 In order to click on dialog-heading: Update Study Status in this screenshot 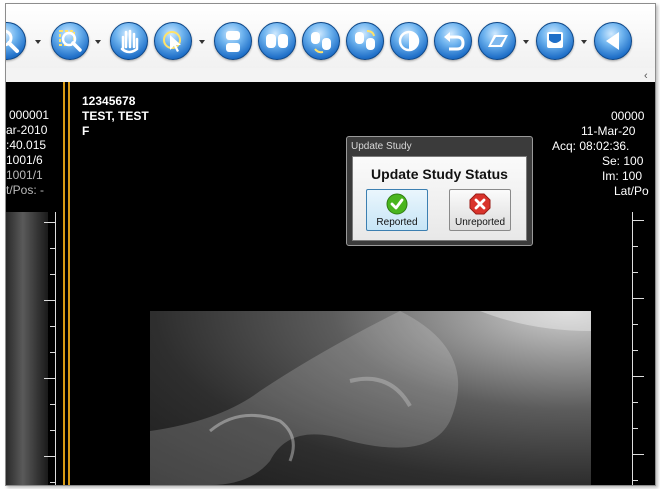, I will do `click(439, 174)`.